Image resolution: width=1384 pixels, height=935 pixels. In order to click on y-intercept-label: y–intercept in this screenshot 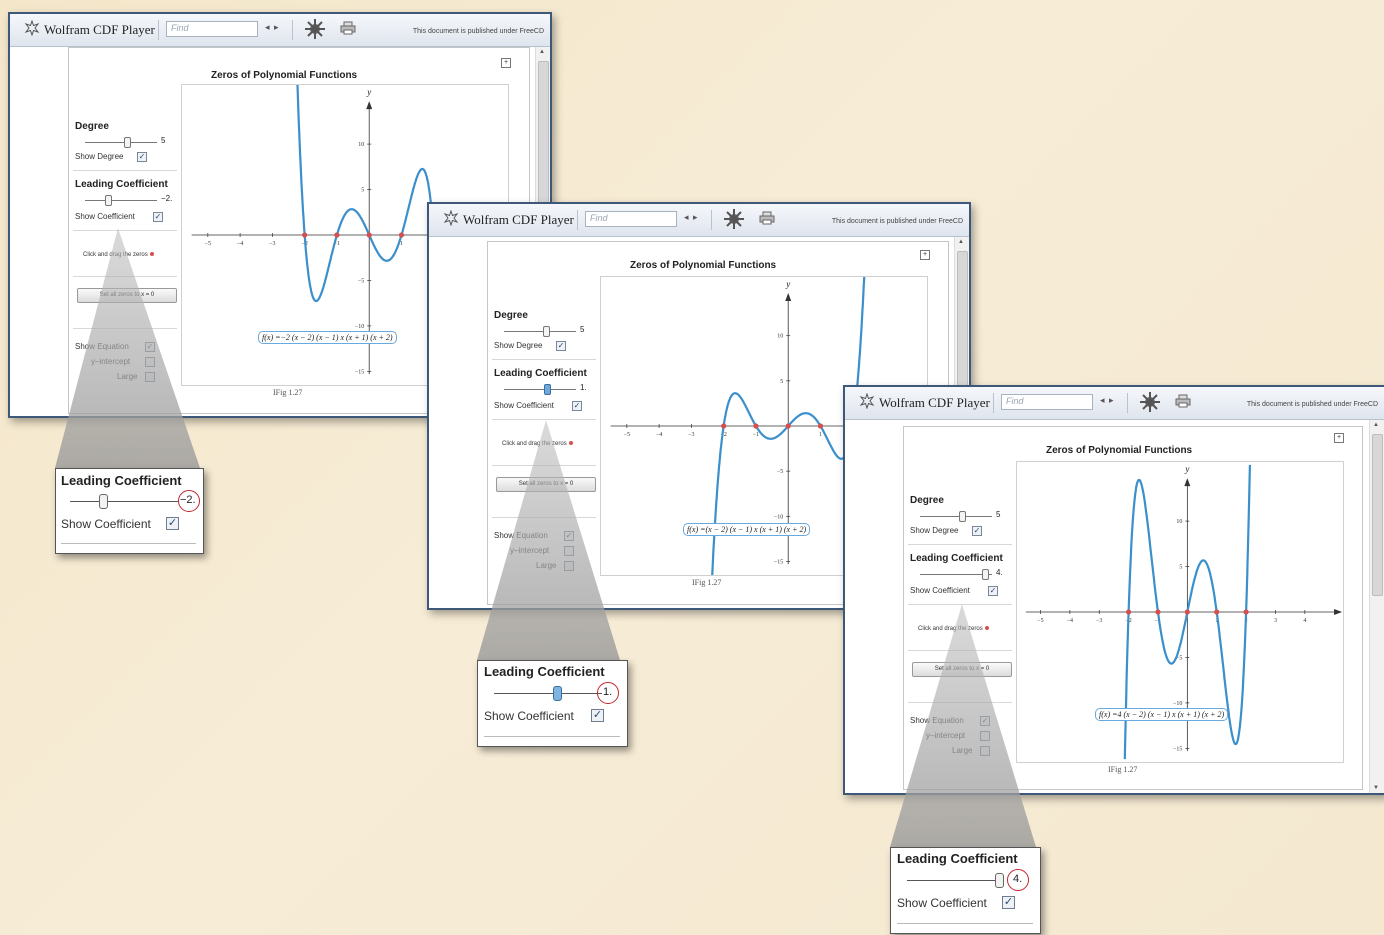, I will do `click(111, 361)`.